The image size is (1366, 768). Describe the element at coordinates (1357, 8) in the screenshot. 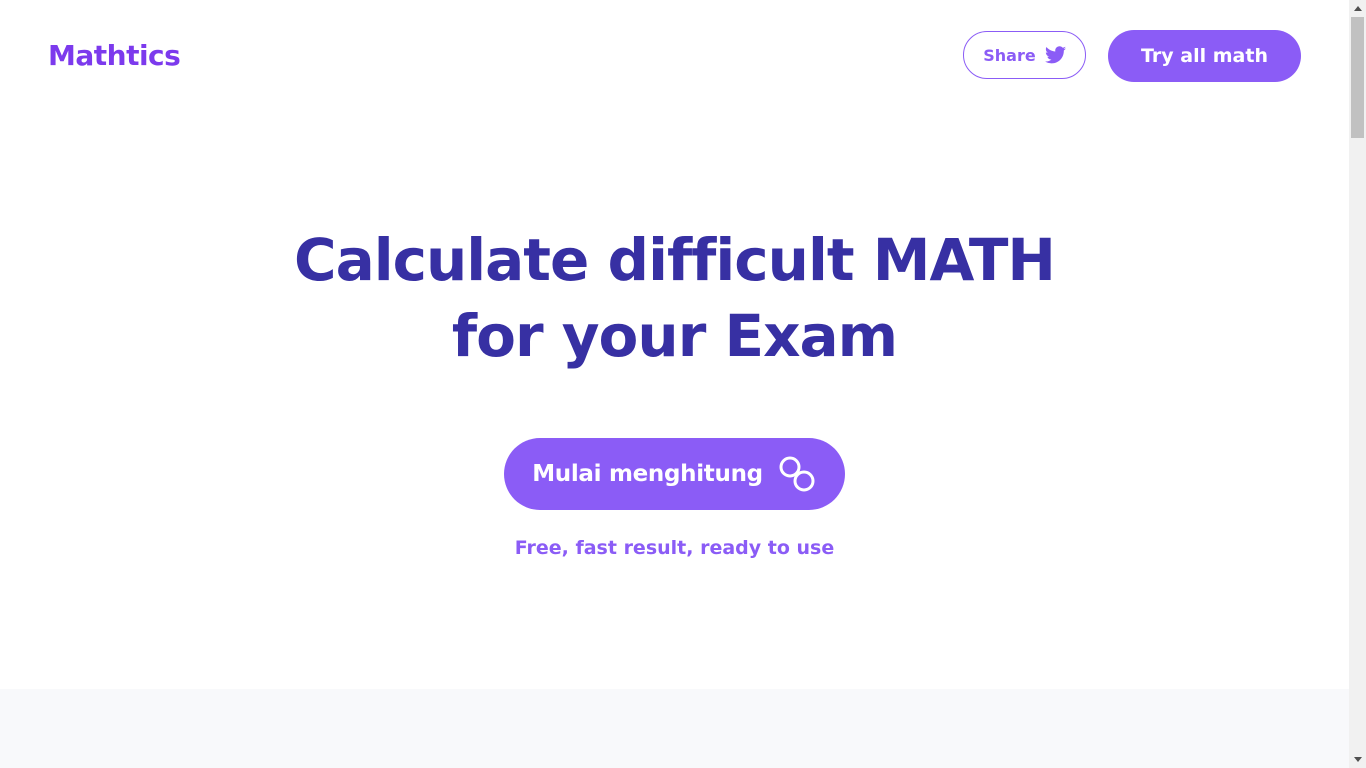

I see `scroll-up-arrow-icon` at that location.